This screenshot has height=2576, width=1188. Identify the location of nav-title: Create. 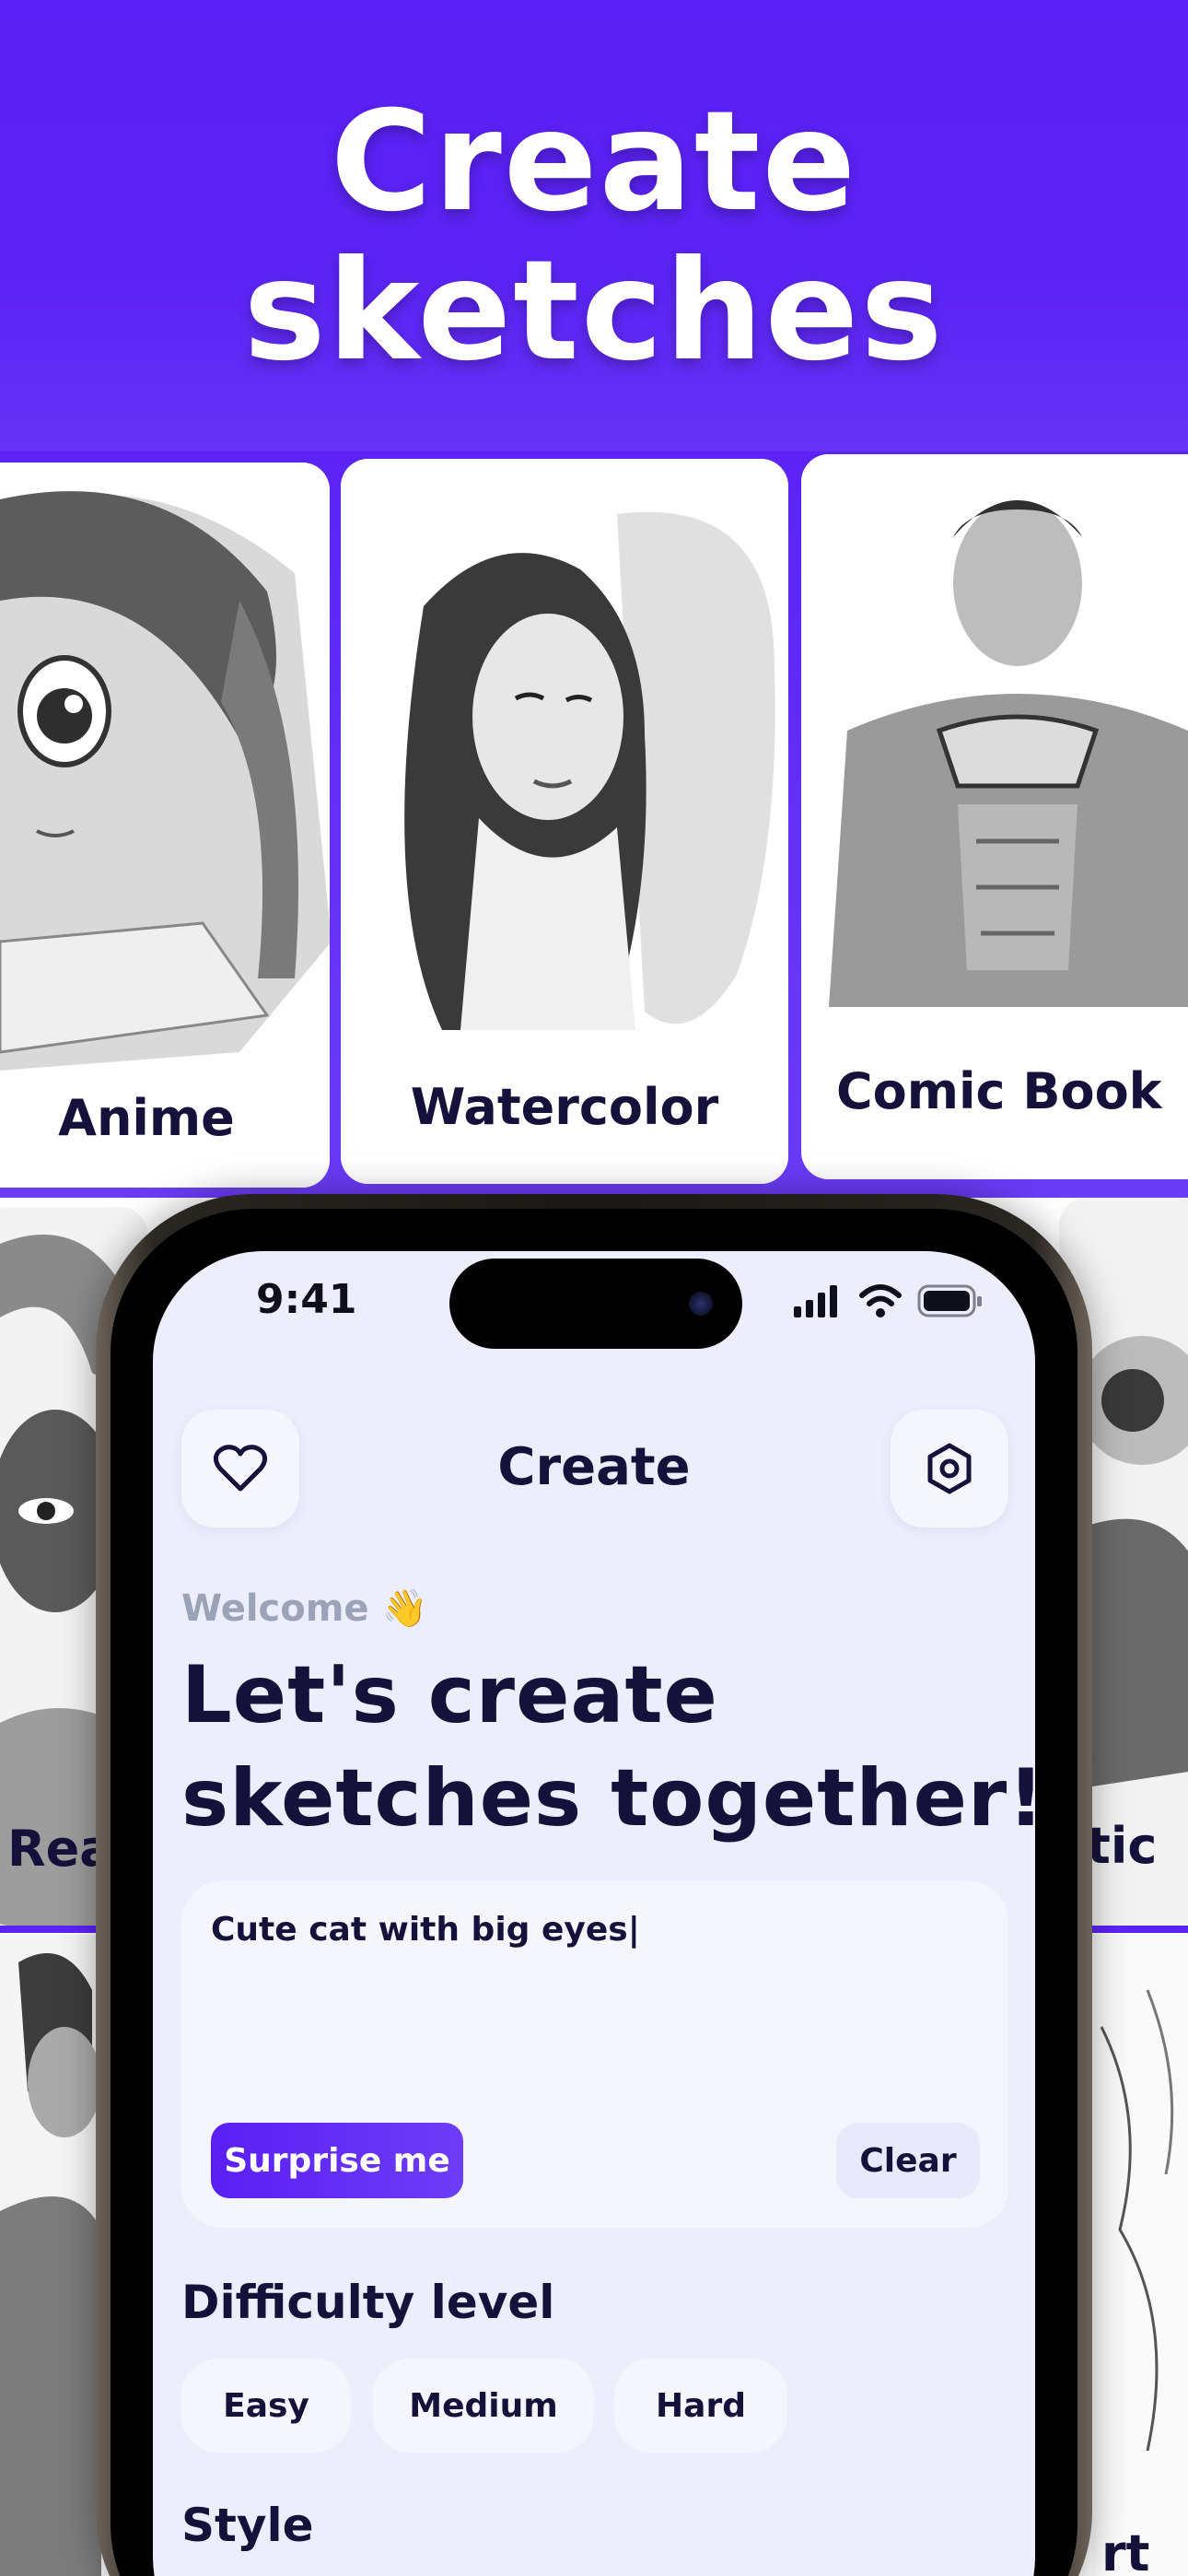
(594, 1467).